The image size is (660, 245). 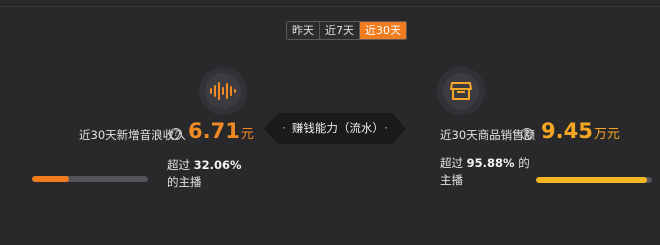 What do you see at coordinates (567, 131) in the screenshot?
I see `right-metric-number: 9.45` at bounding box center [567, 131].